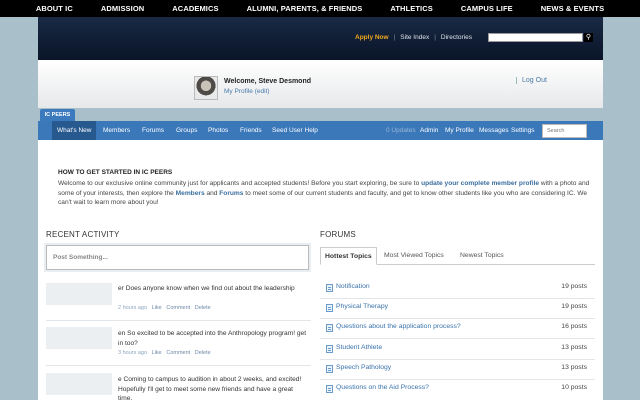 The image size is (640, 400). What do you see at coordinates (116, 130) in the screenshot?
I see `tab-members: Members` at bounding box center [116, 130].